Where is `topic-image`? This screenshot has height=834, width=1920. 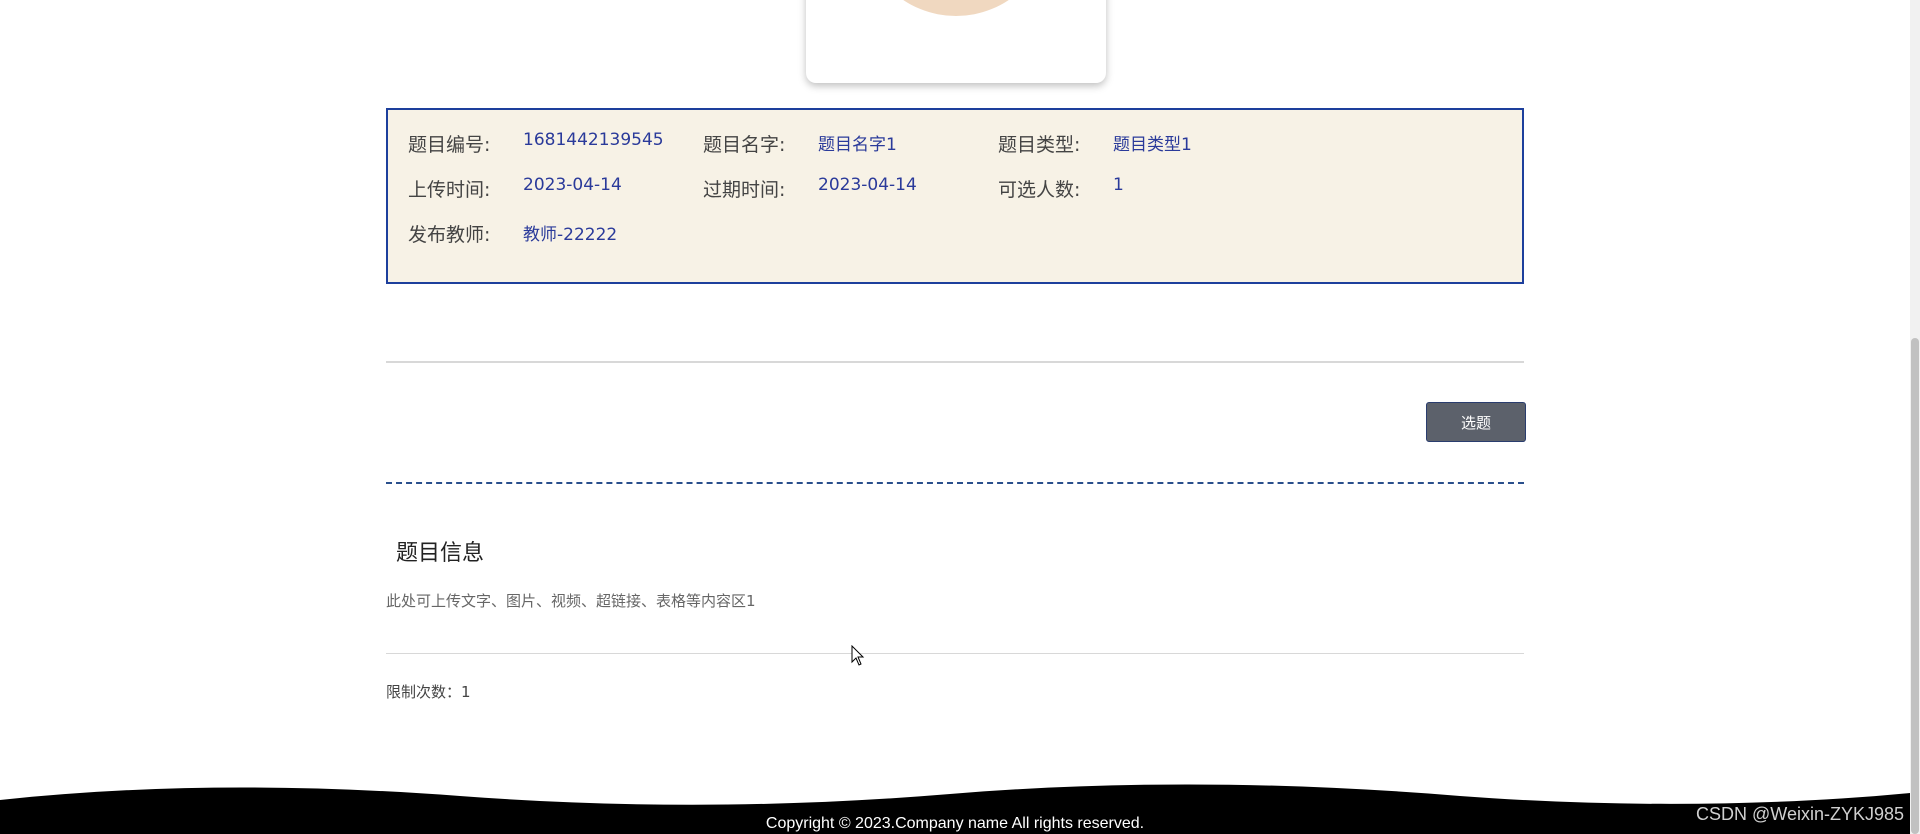
topic-image is located at coordinates (956, 8).